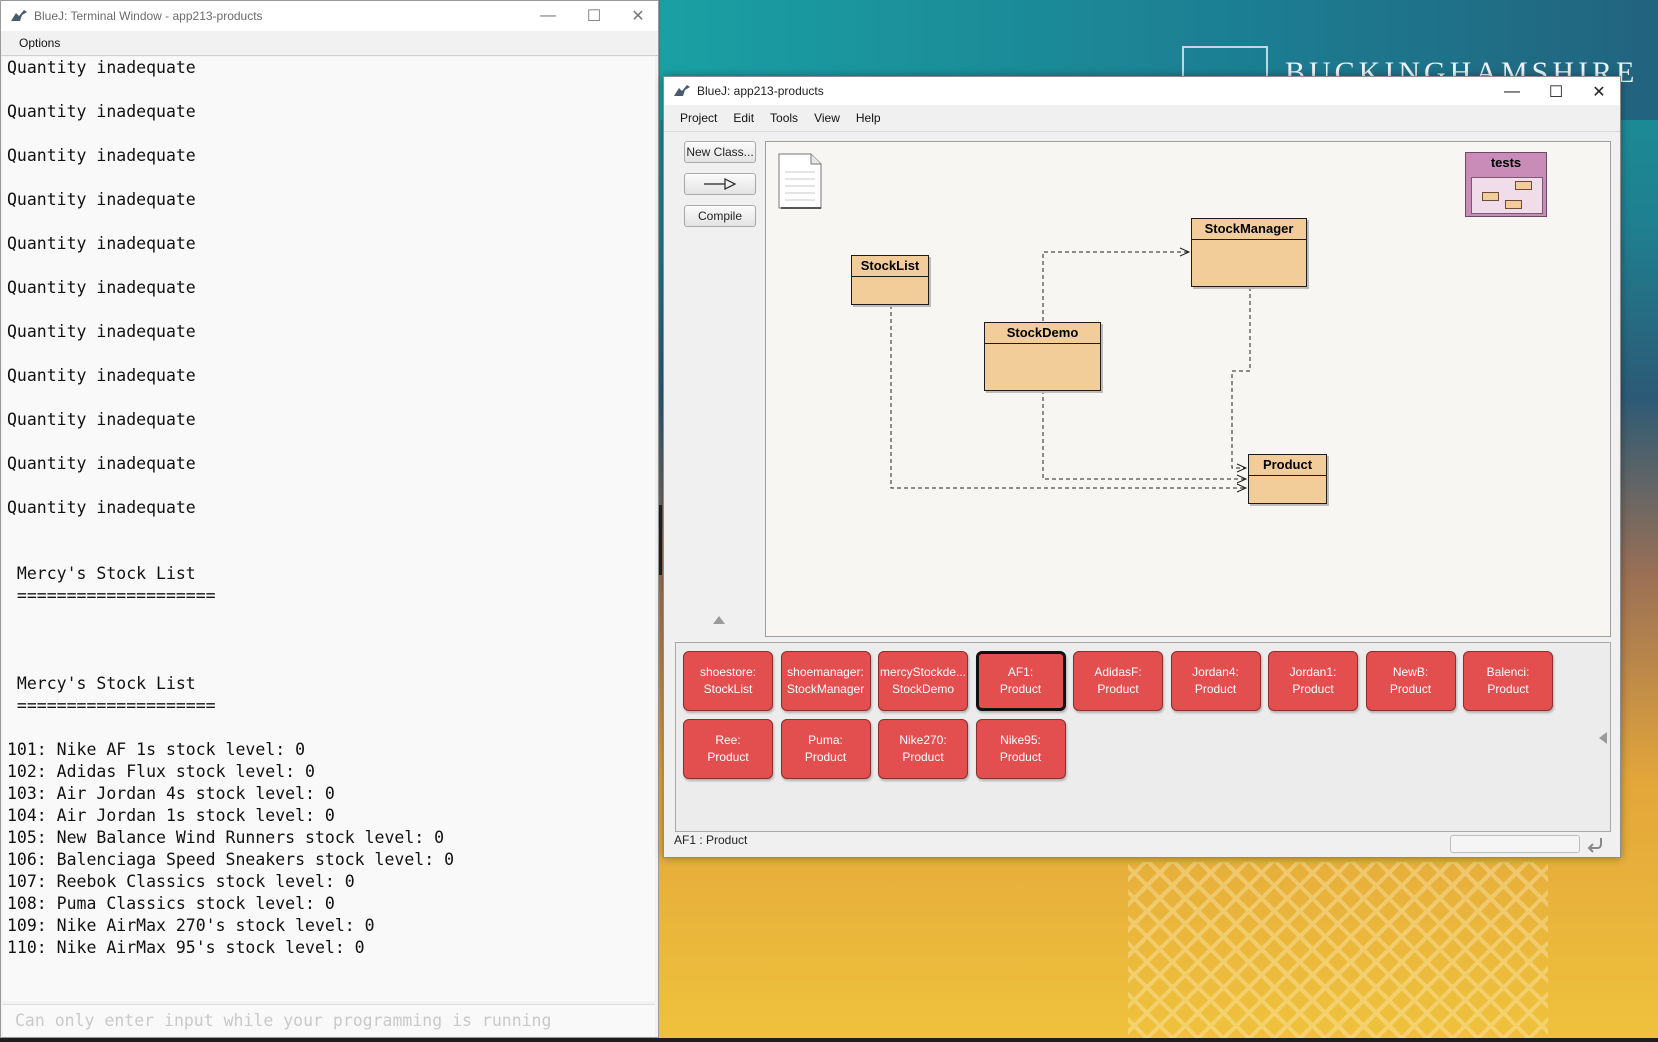 The height and width of the screenshot is (1042, 1658). Describe the element at coordinates (1215, 681) in the screenshot. I see `object-instance: Jordan4: Product` at that location.